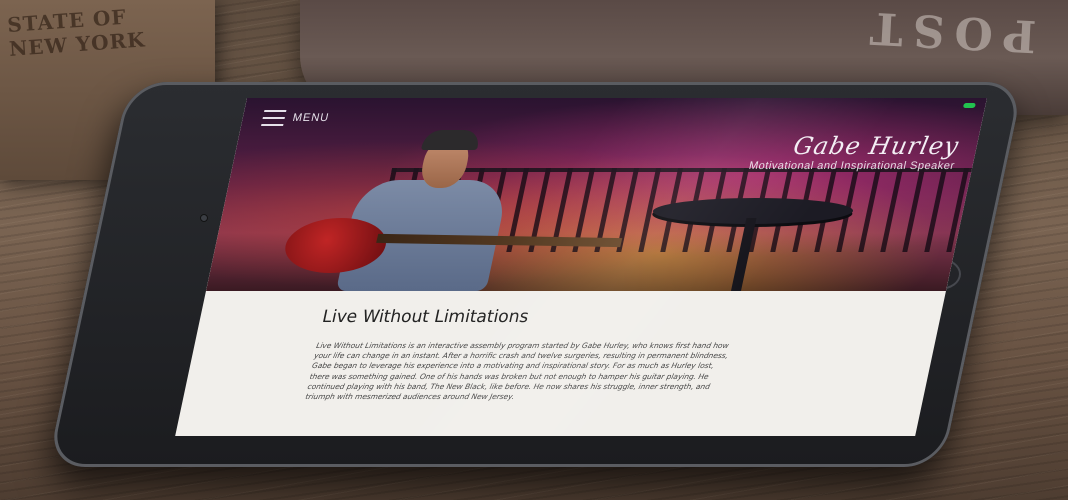 This screenshot has width=1068, height=500. What do you see at coordinates (76, 32) in the screenshot?
I see `crate-lettering: STATE OF NEW YORK` at bounding box center [76, 32].